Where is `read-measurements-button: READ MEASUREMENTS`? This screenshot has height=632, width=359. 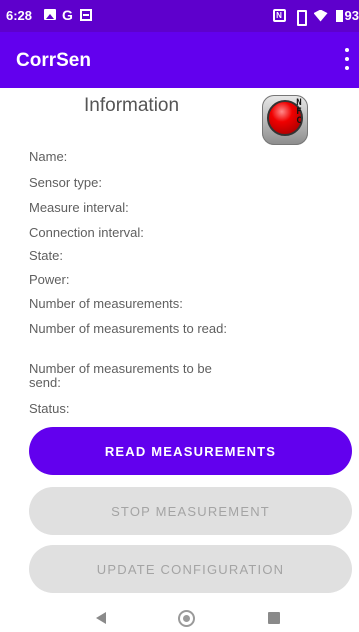 read-measurements-button: READ MEASUREMENTS is located at coordinates (190, 451).